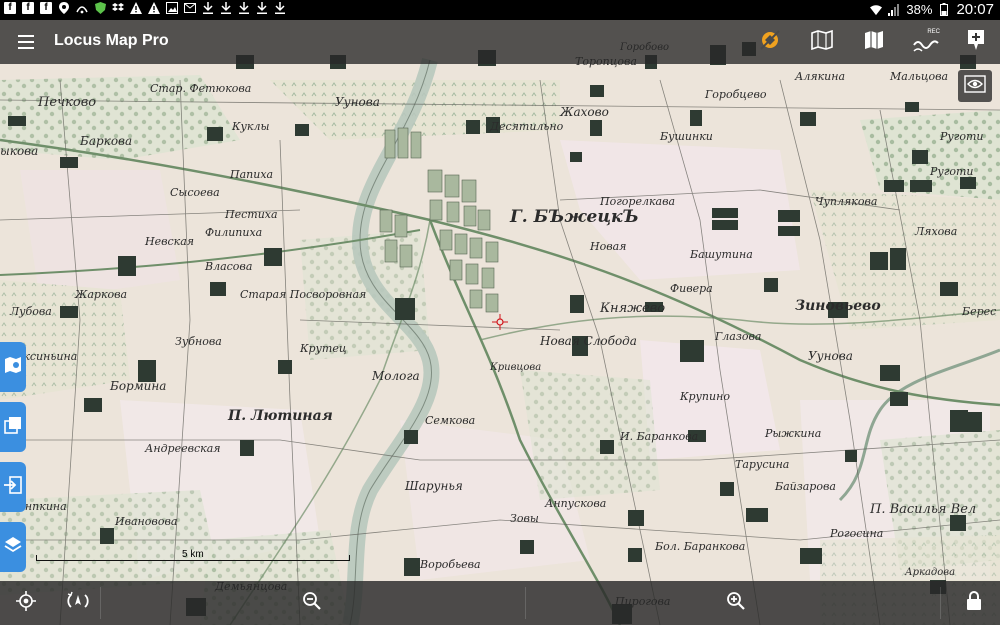 The image size is (1000, 625). I want to click on map-scale-bar: 5 km, so click(194, 556).